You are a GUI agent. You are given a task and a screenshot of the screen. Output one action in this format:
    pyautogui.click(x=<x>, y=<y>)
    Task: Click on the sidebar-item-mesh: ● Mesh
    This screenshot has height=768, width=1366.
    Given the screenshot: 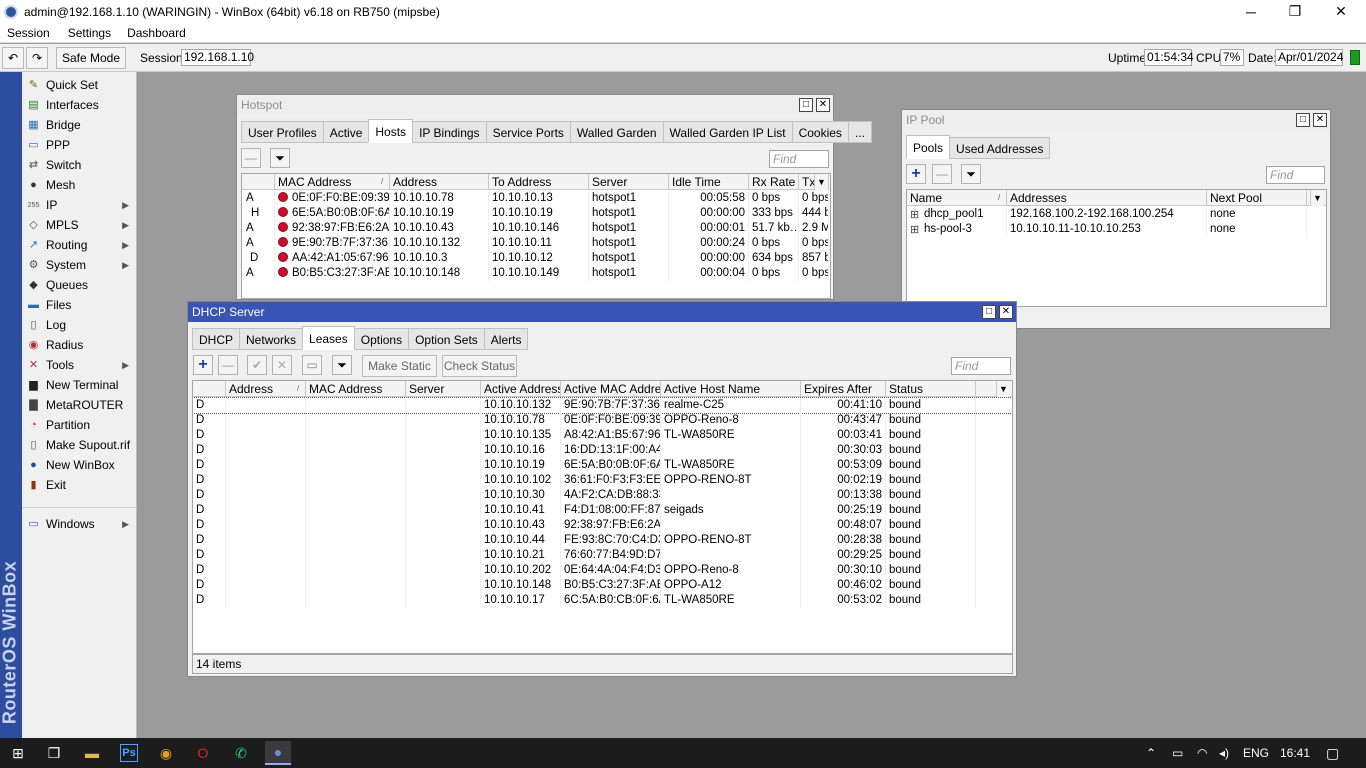 What is the action you would take?
    pyautogui.click(x=79, y=185)
    